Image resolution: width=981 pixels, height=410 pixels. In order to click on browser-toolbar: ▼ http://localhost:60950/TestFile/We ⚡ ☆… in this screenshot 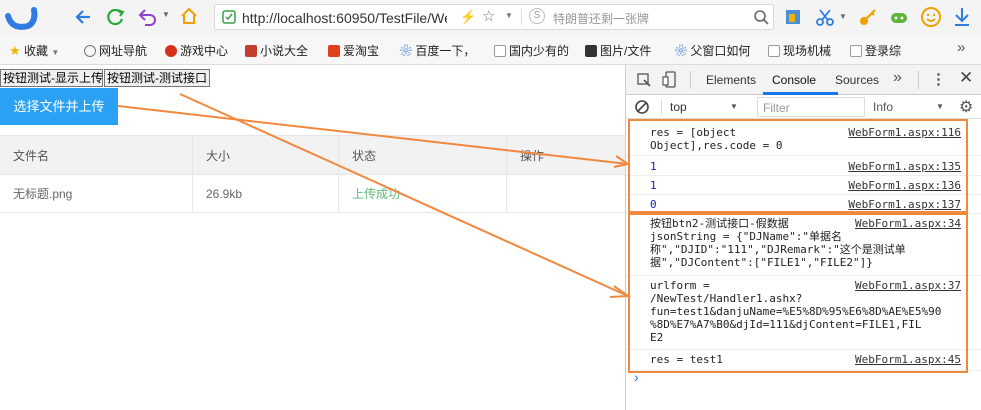, I will do `click(490, 17)`.